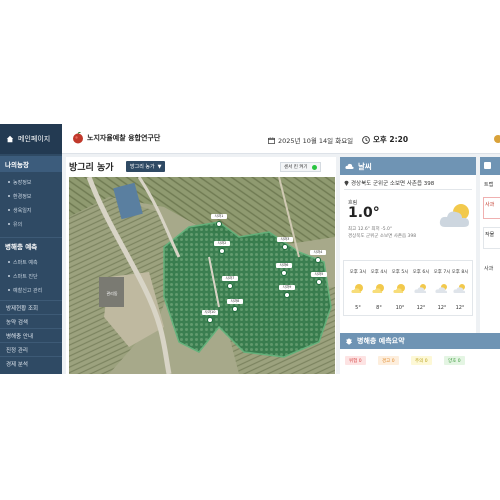 The width and height of the screenshot is (500, 500). What do you see at coordinates (25, 262) in the screenshot?
I see `sidebar-item-label: 스마트 예측` at bounding box center [25, 262].